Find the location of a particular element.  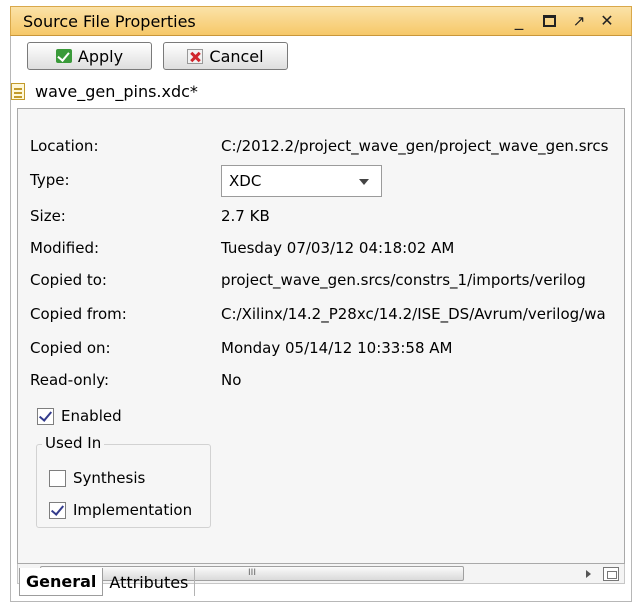

type-dropdown: XDC is located at coordinates (301, 181).